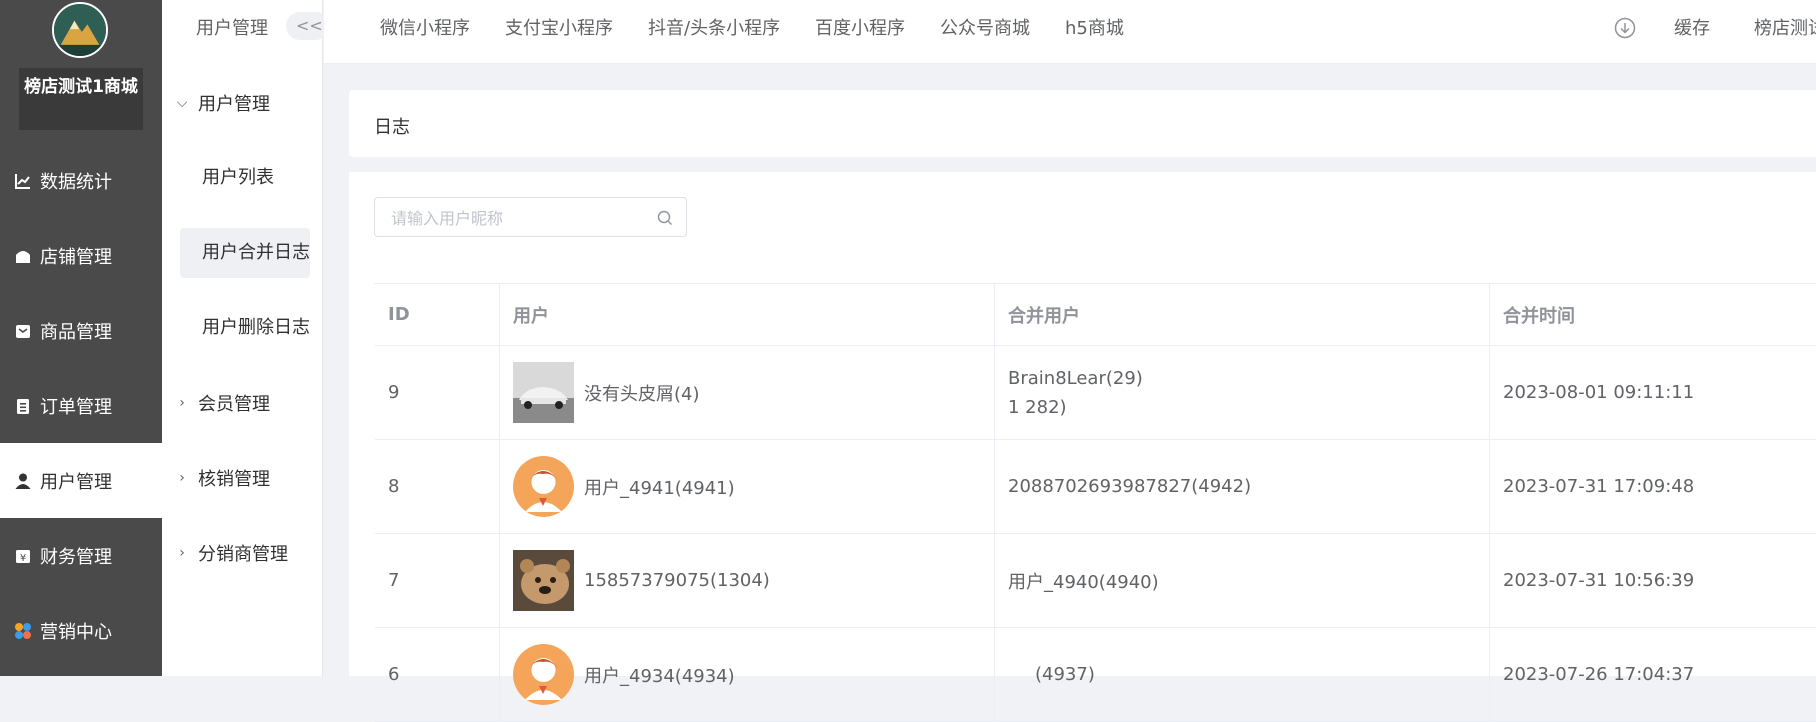 The height and width of the screenshot is (722, 1816). Describe the element at coordinates (392, 127) in the screenshot. I see `page-title: 日志` at that location.